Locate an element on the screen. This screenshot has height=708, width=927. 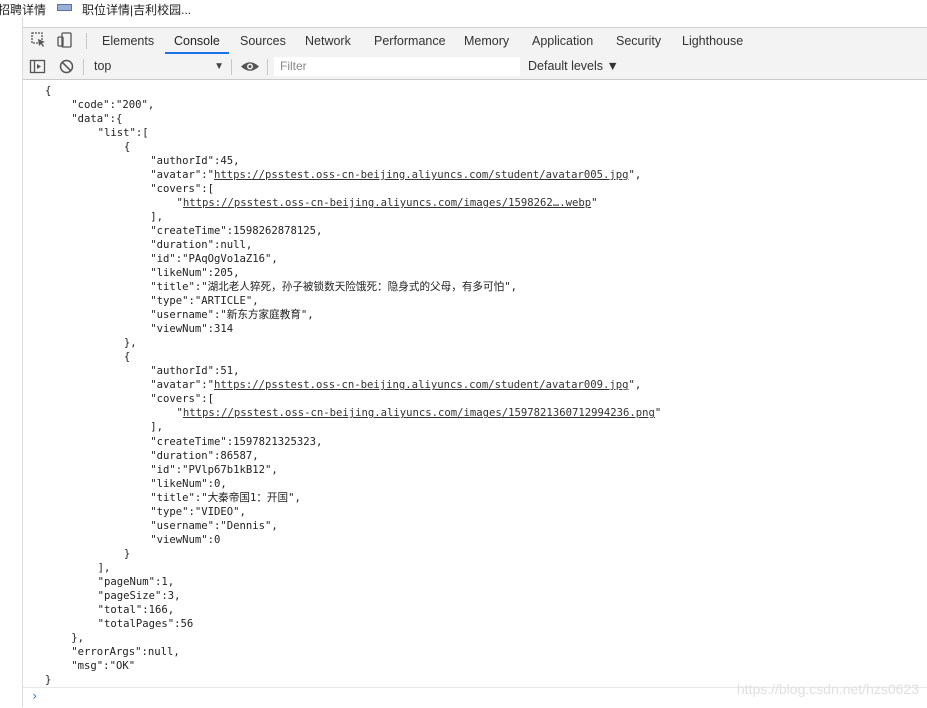
sidebar-toggle-icon is located at coordinates (37, 69).